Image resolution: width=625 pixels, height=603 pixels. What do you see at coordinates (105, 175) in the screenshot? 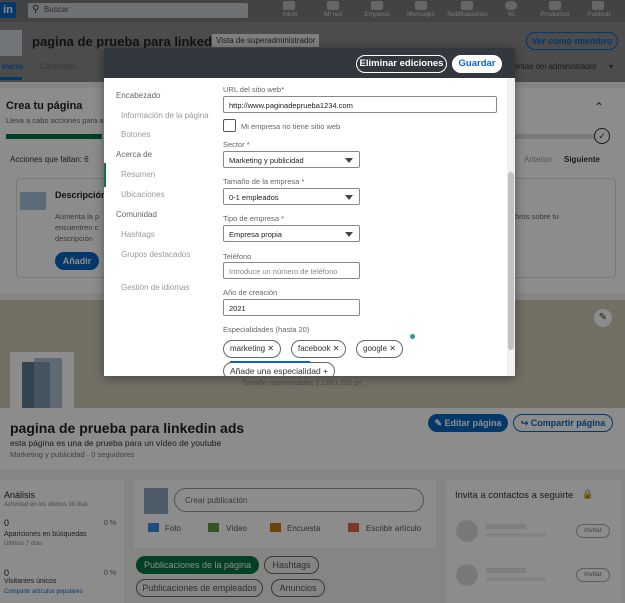
I see `sidenav-active-marker` at bounding box center [105, 175].